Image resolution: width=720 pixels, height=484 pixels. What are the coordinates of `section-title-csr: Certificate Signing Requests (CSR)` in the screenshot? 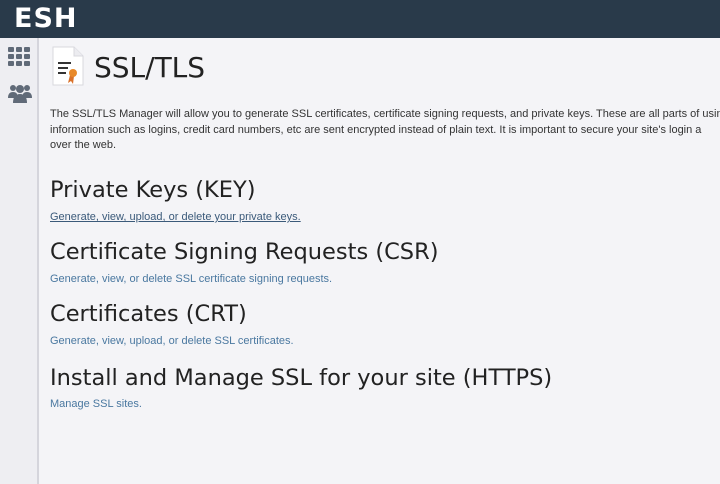 It's located at (244, 252).